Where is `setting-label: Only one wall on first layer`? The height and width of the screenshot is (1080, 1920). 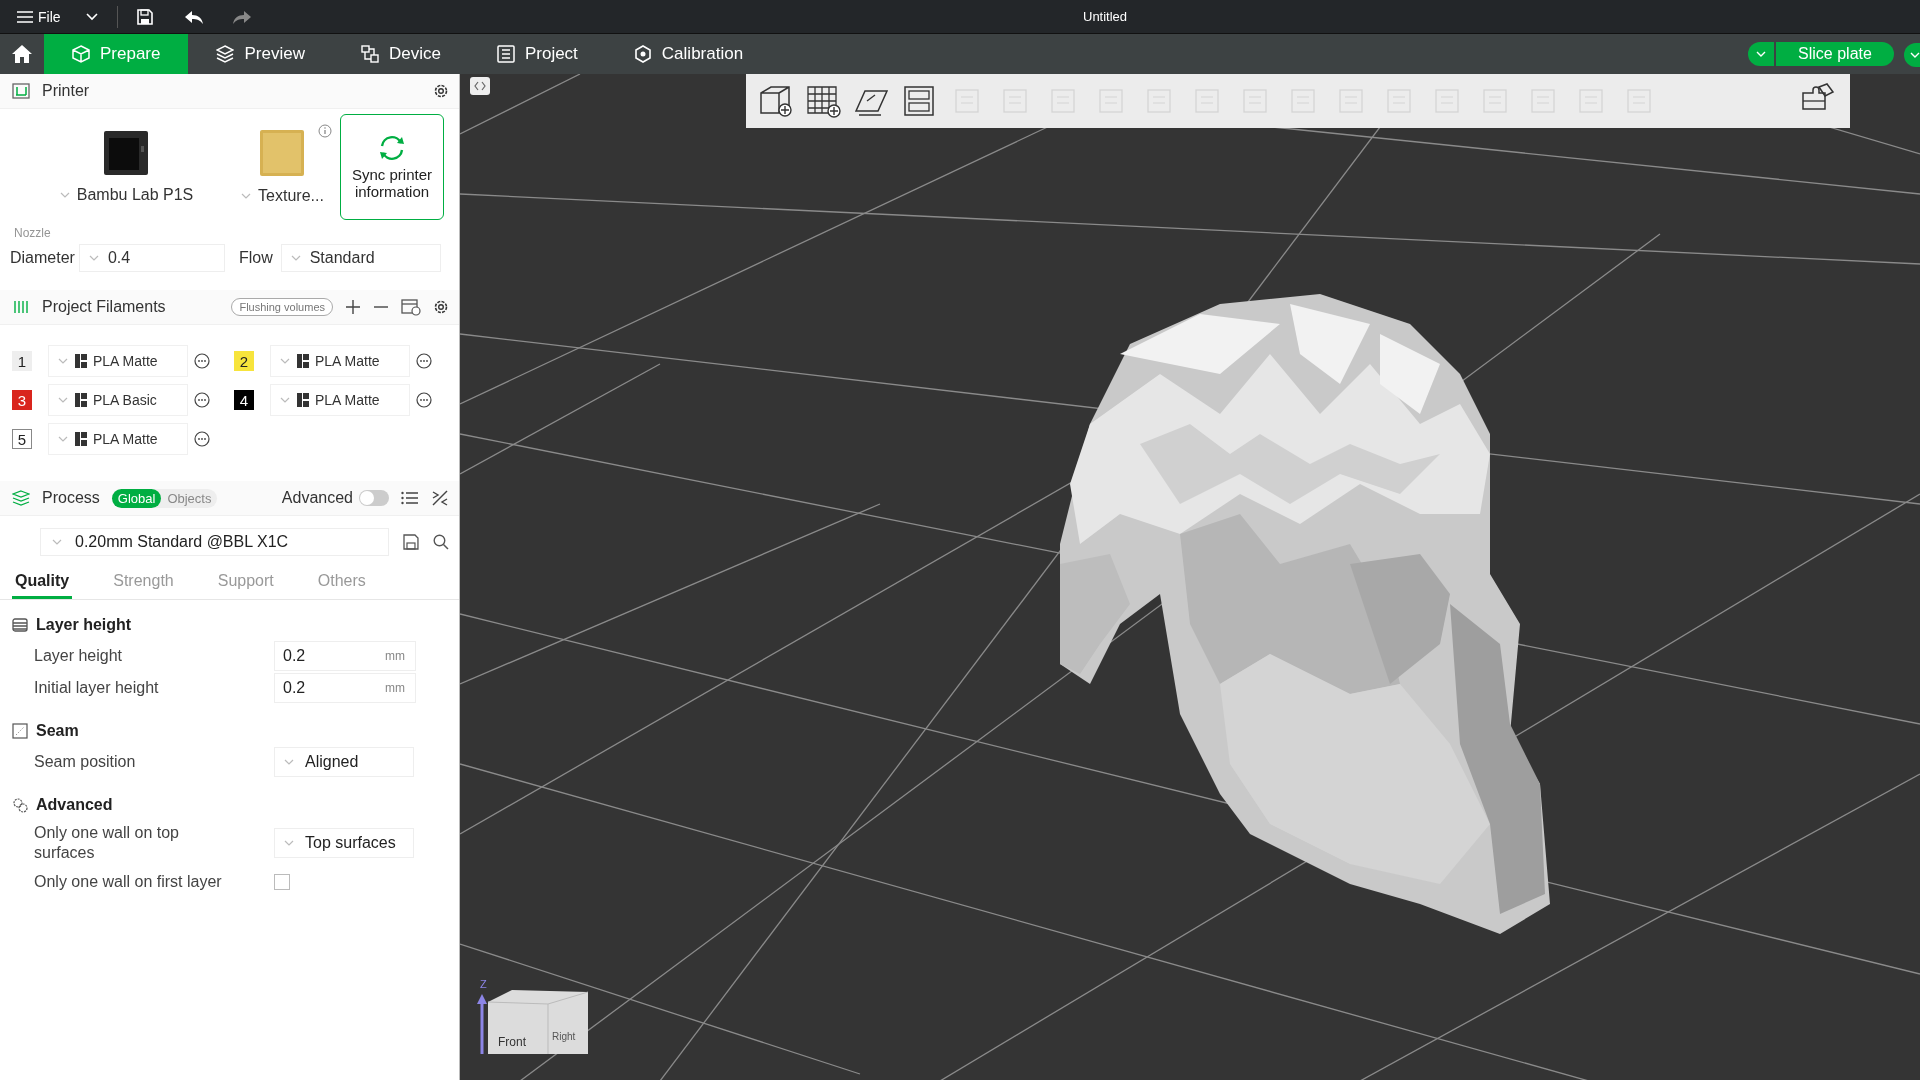
setting-label: Only one wall on first layer is located at coordinates (128, 882).